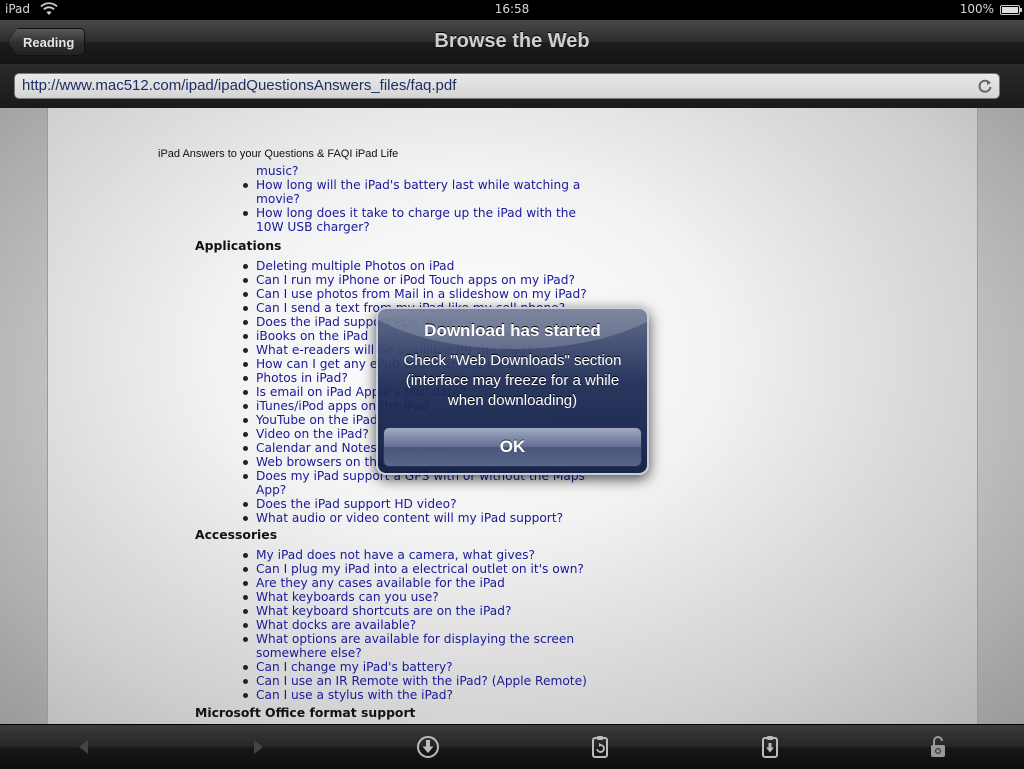 This screenshot has width=1024, height=769. Describe the element at coordinates (1011, 10) in the screenshot. I see `battery-icon` at that location.